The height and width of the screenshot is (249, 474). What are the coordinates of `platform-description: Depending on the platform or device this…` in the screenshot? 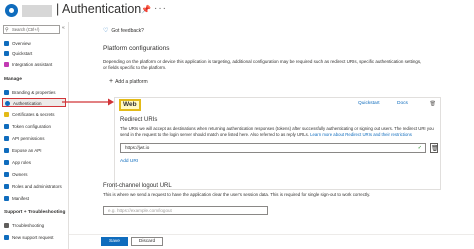 It's located at (262, 64).